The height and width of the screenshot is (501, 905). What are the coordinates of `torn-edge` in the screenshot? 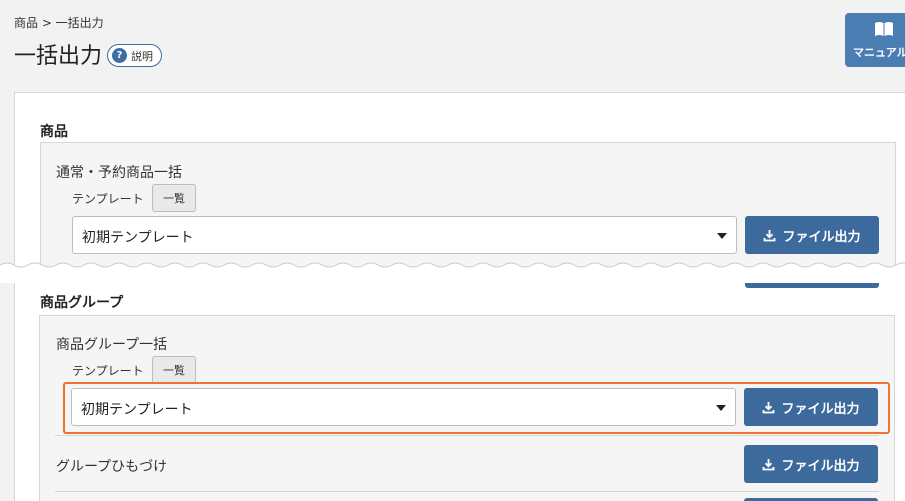 It's located at (452, 272).